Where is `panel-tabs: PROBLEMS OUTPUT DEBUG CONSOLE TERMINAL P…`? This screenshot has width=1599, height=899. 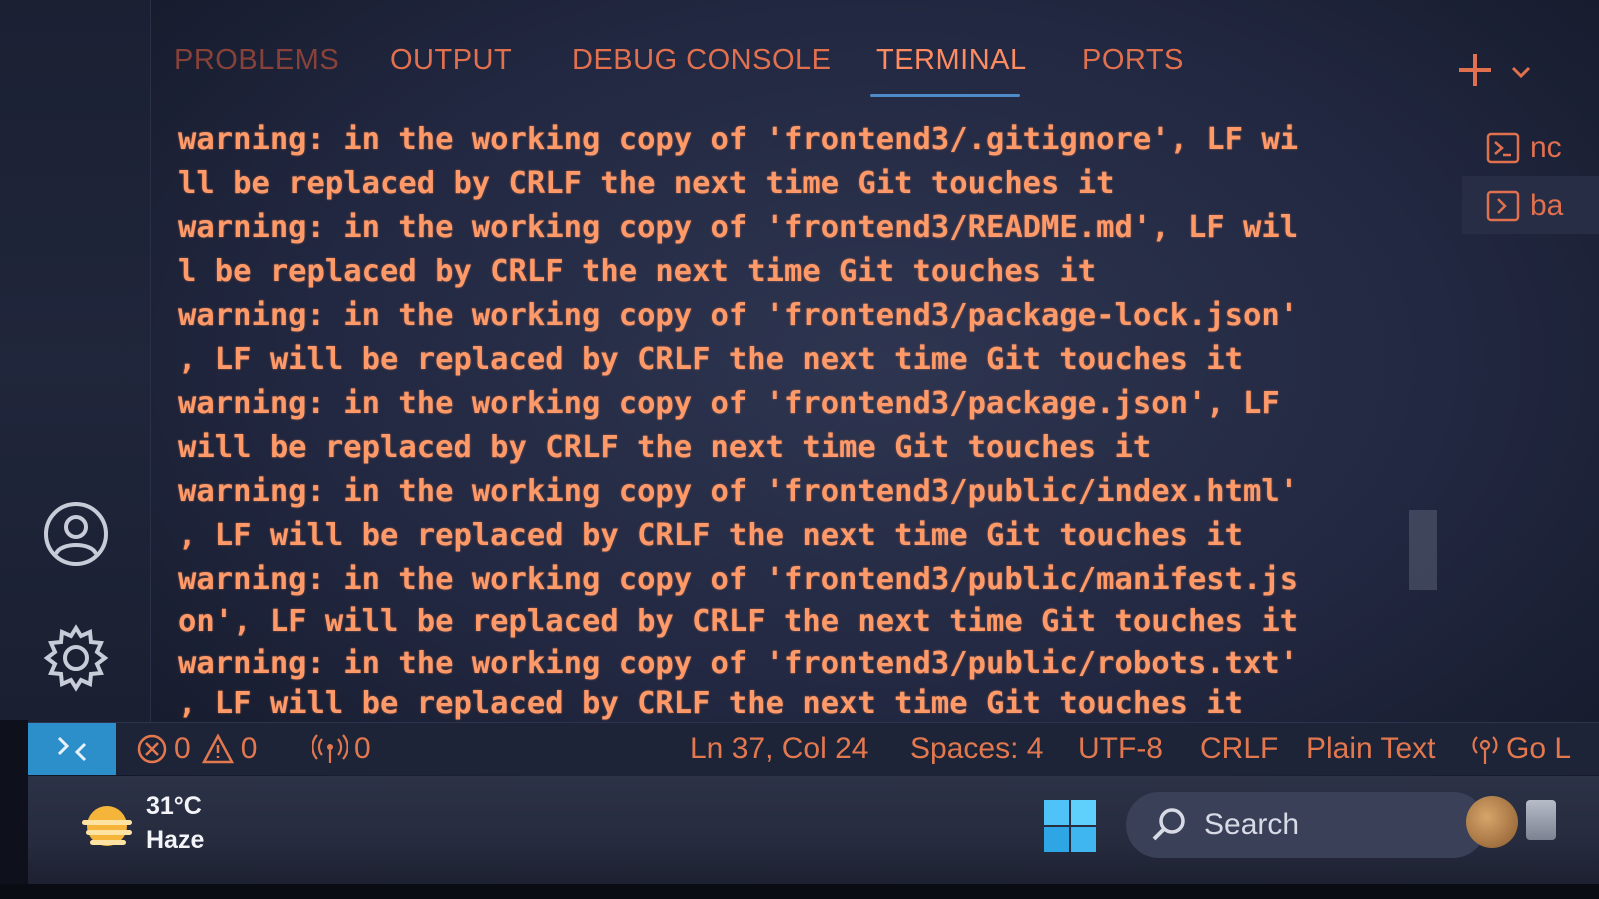 panel-tabs: PROBLEMS OUTPUT DEBUG CONSOLE TERMINAL P… is located at coordinates (874, 65).